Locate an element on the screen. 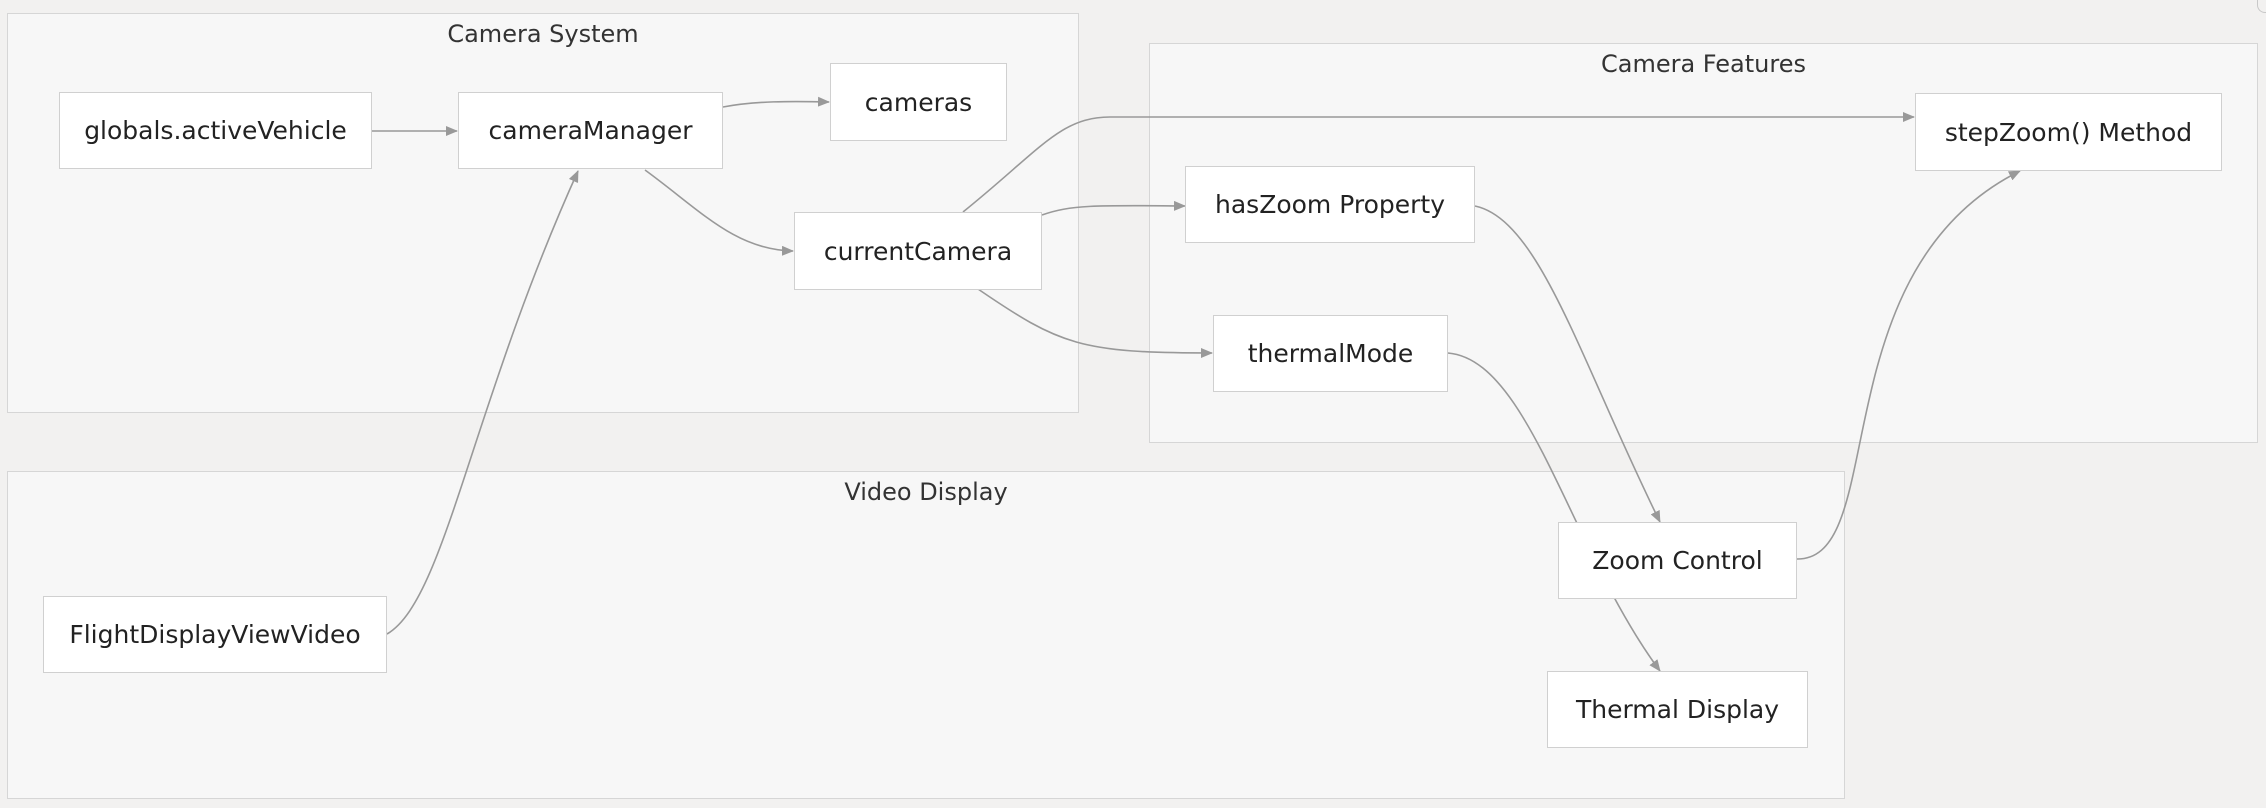 Image resolution: width=2266 pixels, height=808 pixels. node-label: hasZoom Property is located at coordinates (1330, 204).